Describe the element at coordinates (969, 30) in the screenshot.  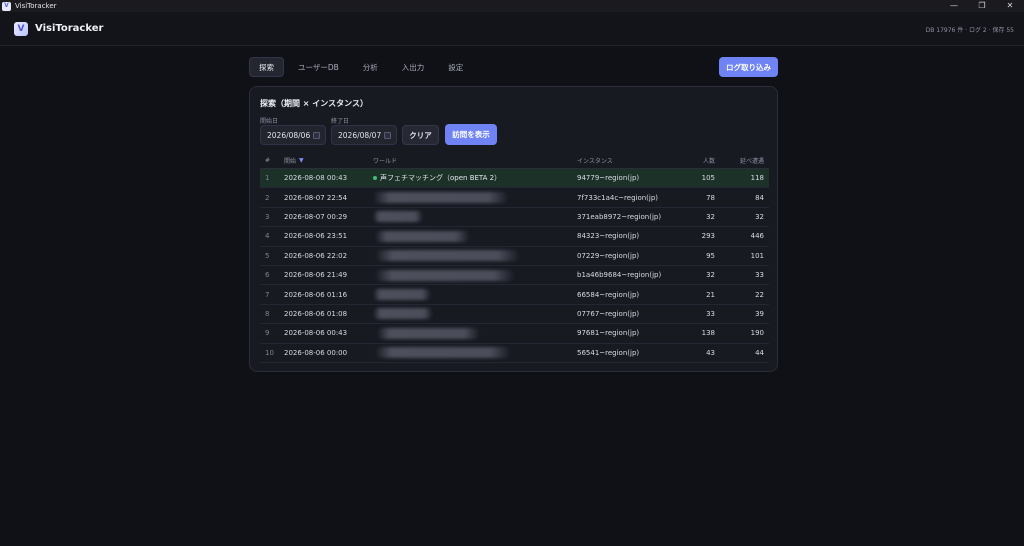
I see `db-stats: DB 17976 件 · ログ 2 · 保存 55` at that location.